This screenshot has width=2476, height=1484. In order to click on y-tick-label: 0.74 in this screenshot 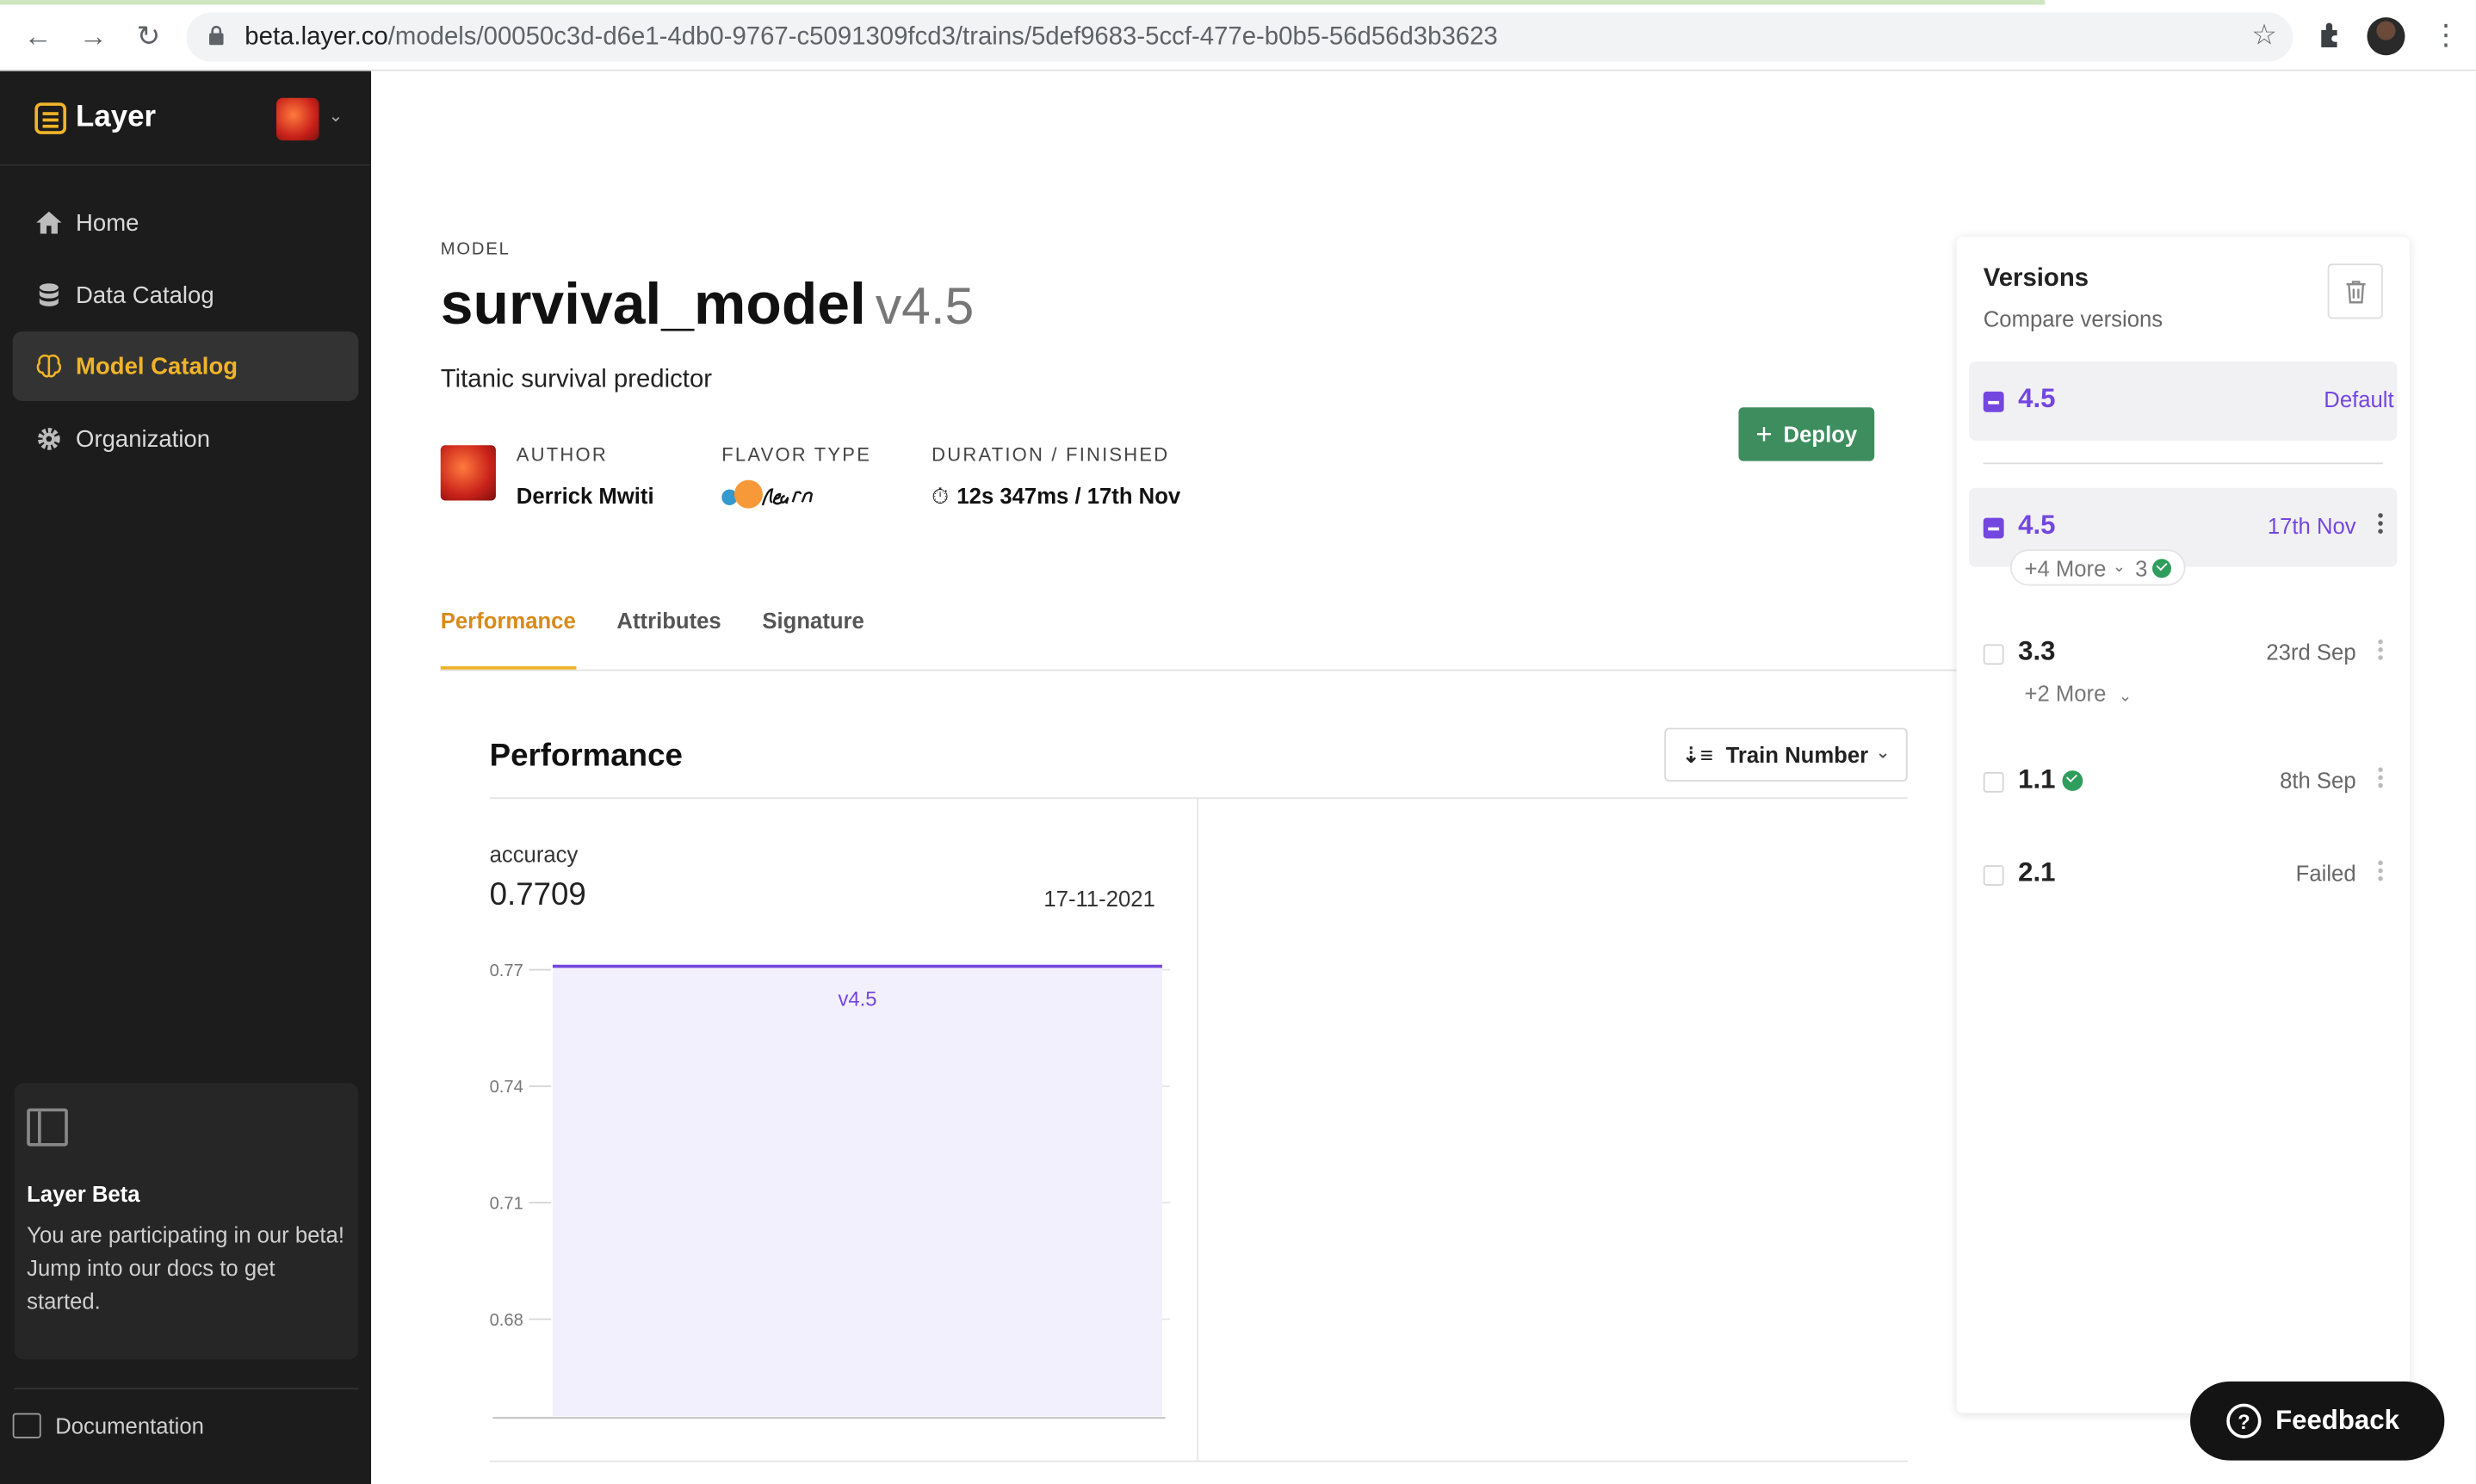, I will do `click(506, 1087)`.